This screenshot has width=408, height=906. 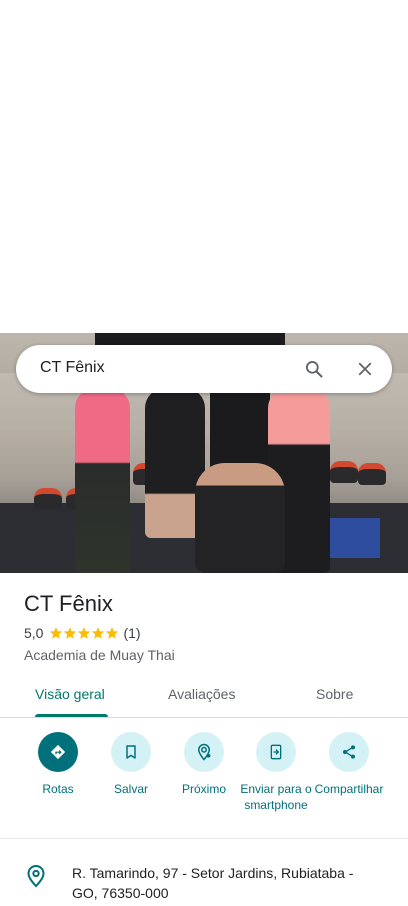 I want to click on rating-stars, so click(x=84, y=633).